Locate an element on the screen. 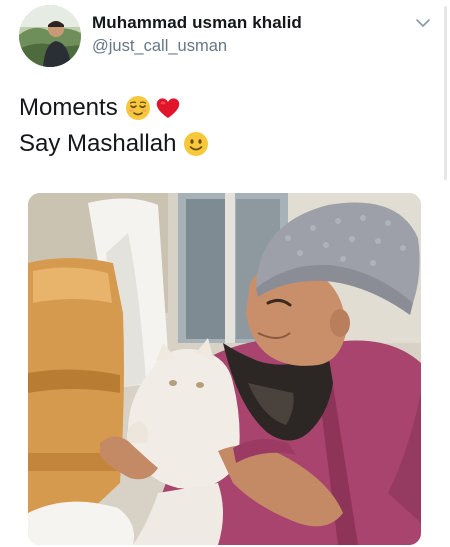 The image size is (450, 547). scrollbar is located at coordinates (445, 93).